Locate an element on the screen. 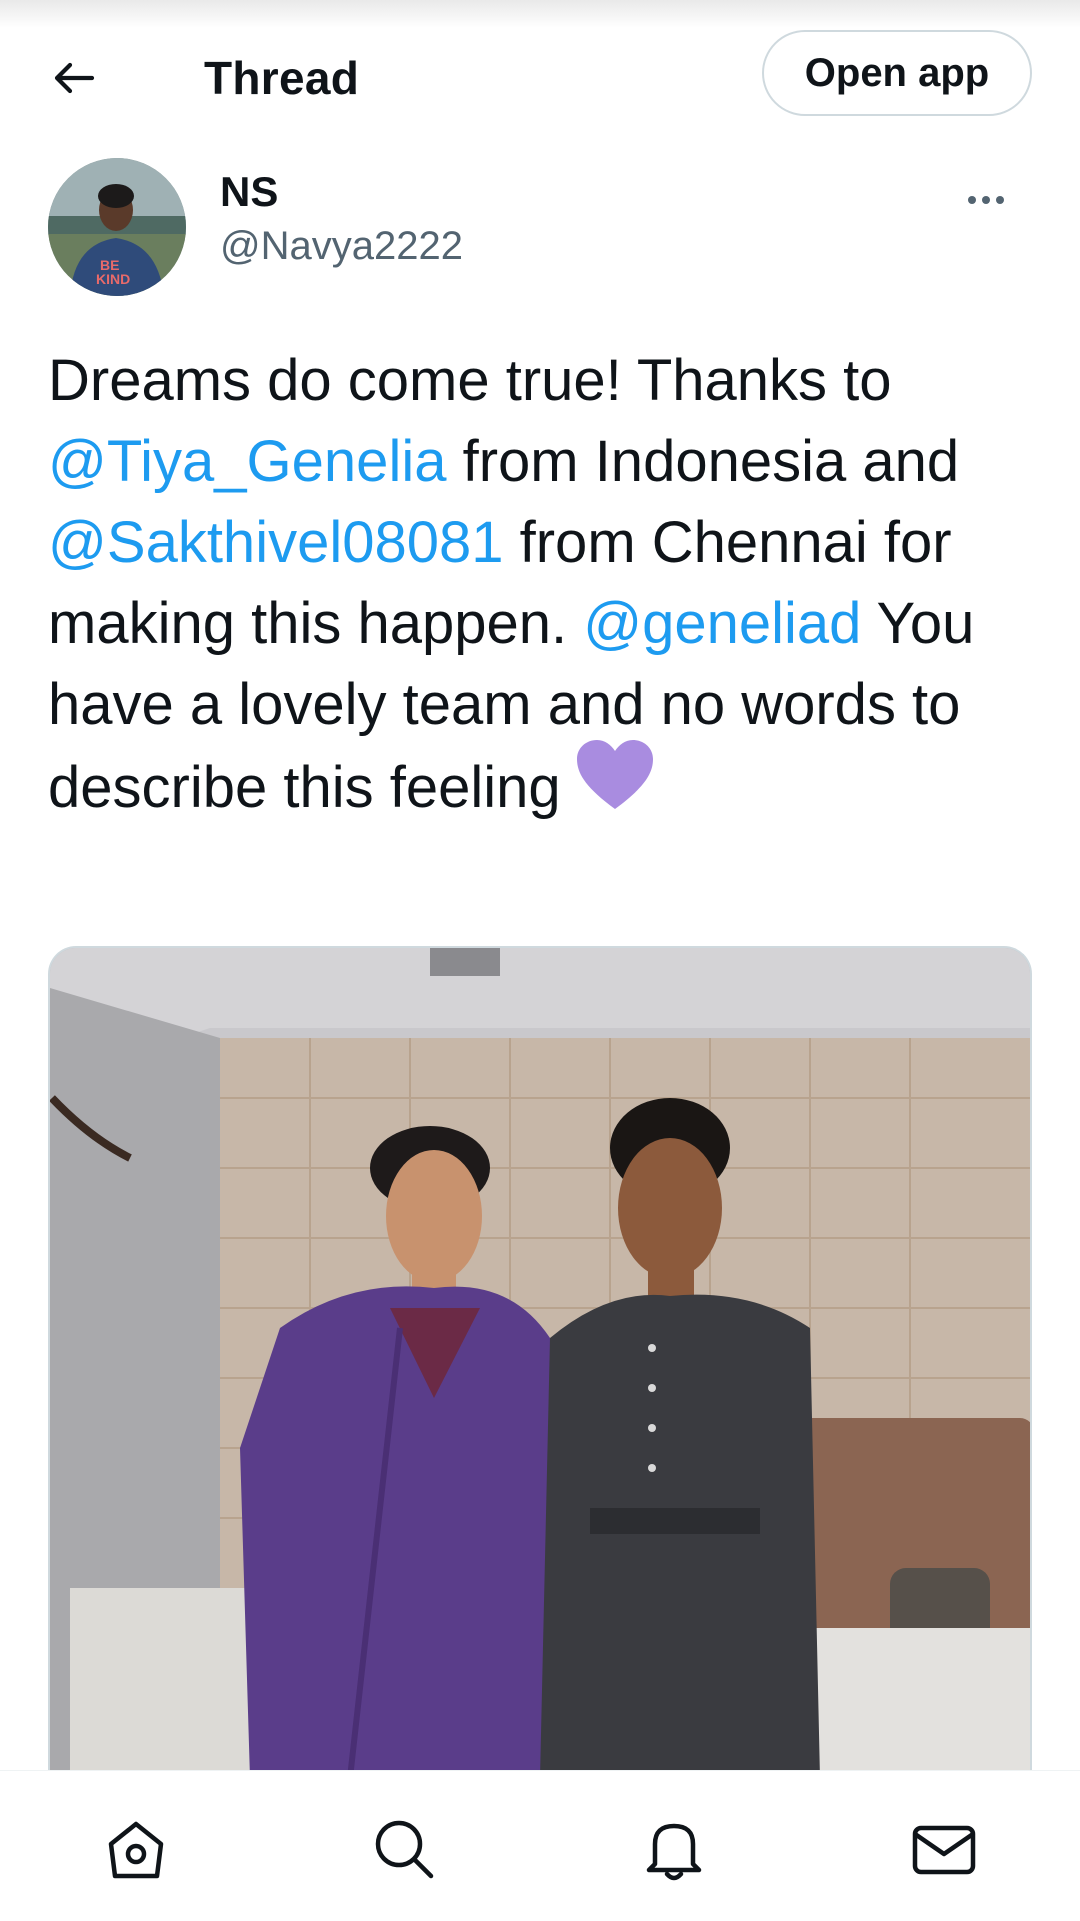  nav-search is located at coordinates (404, 1849).